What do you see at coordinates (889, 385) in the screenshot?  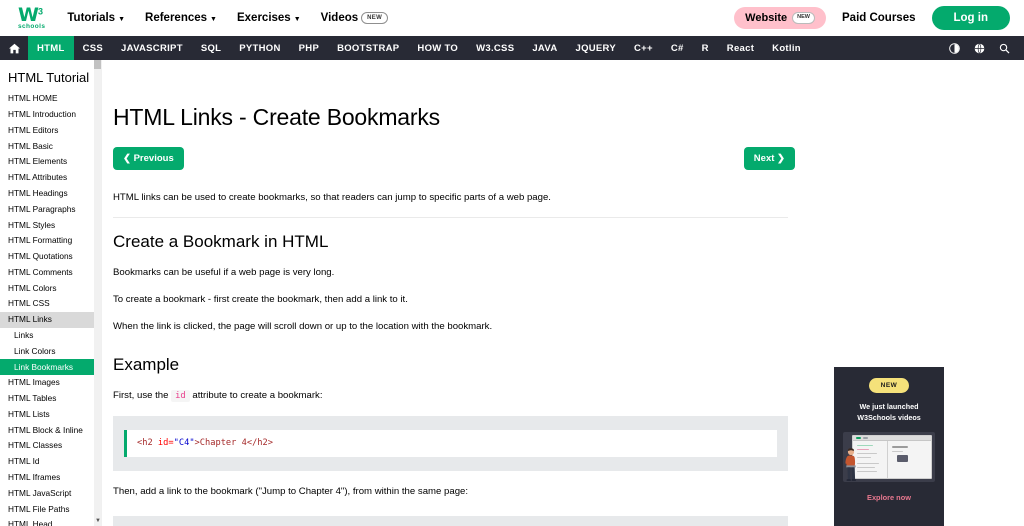 I see `ad-new-badge: NEW` at bounding box center [889, 385].